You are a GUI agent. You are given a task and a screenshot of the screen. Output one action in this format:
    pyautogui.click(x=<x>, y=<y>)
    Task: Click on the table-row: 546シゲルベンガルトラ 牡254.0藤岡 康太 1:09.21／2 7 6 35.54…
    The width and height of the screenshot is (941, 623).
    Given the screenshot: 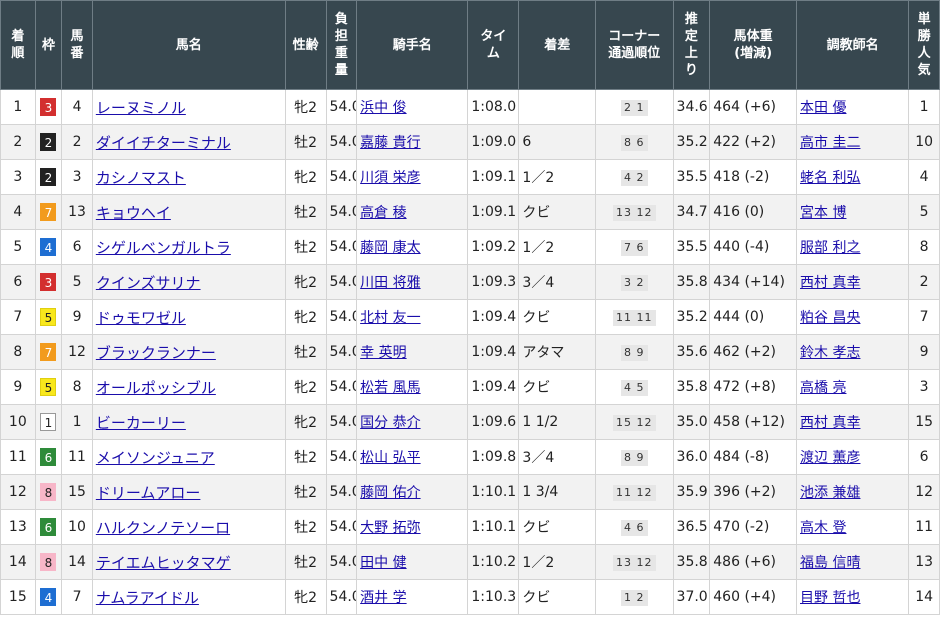 What is the action you would take?
    pyautogui.click(x=470, y=247)
    